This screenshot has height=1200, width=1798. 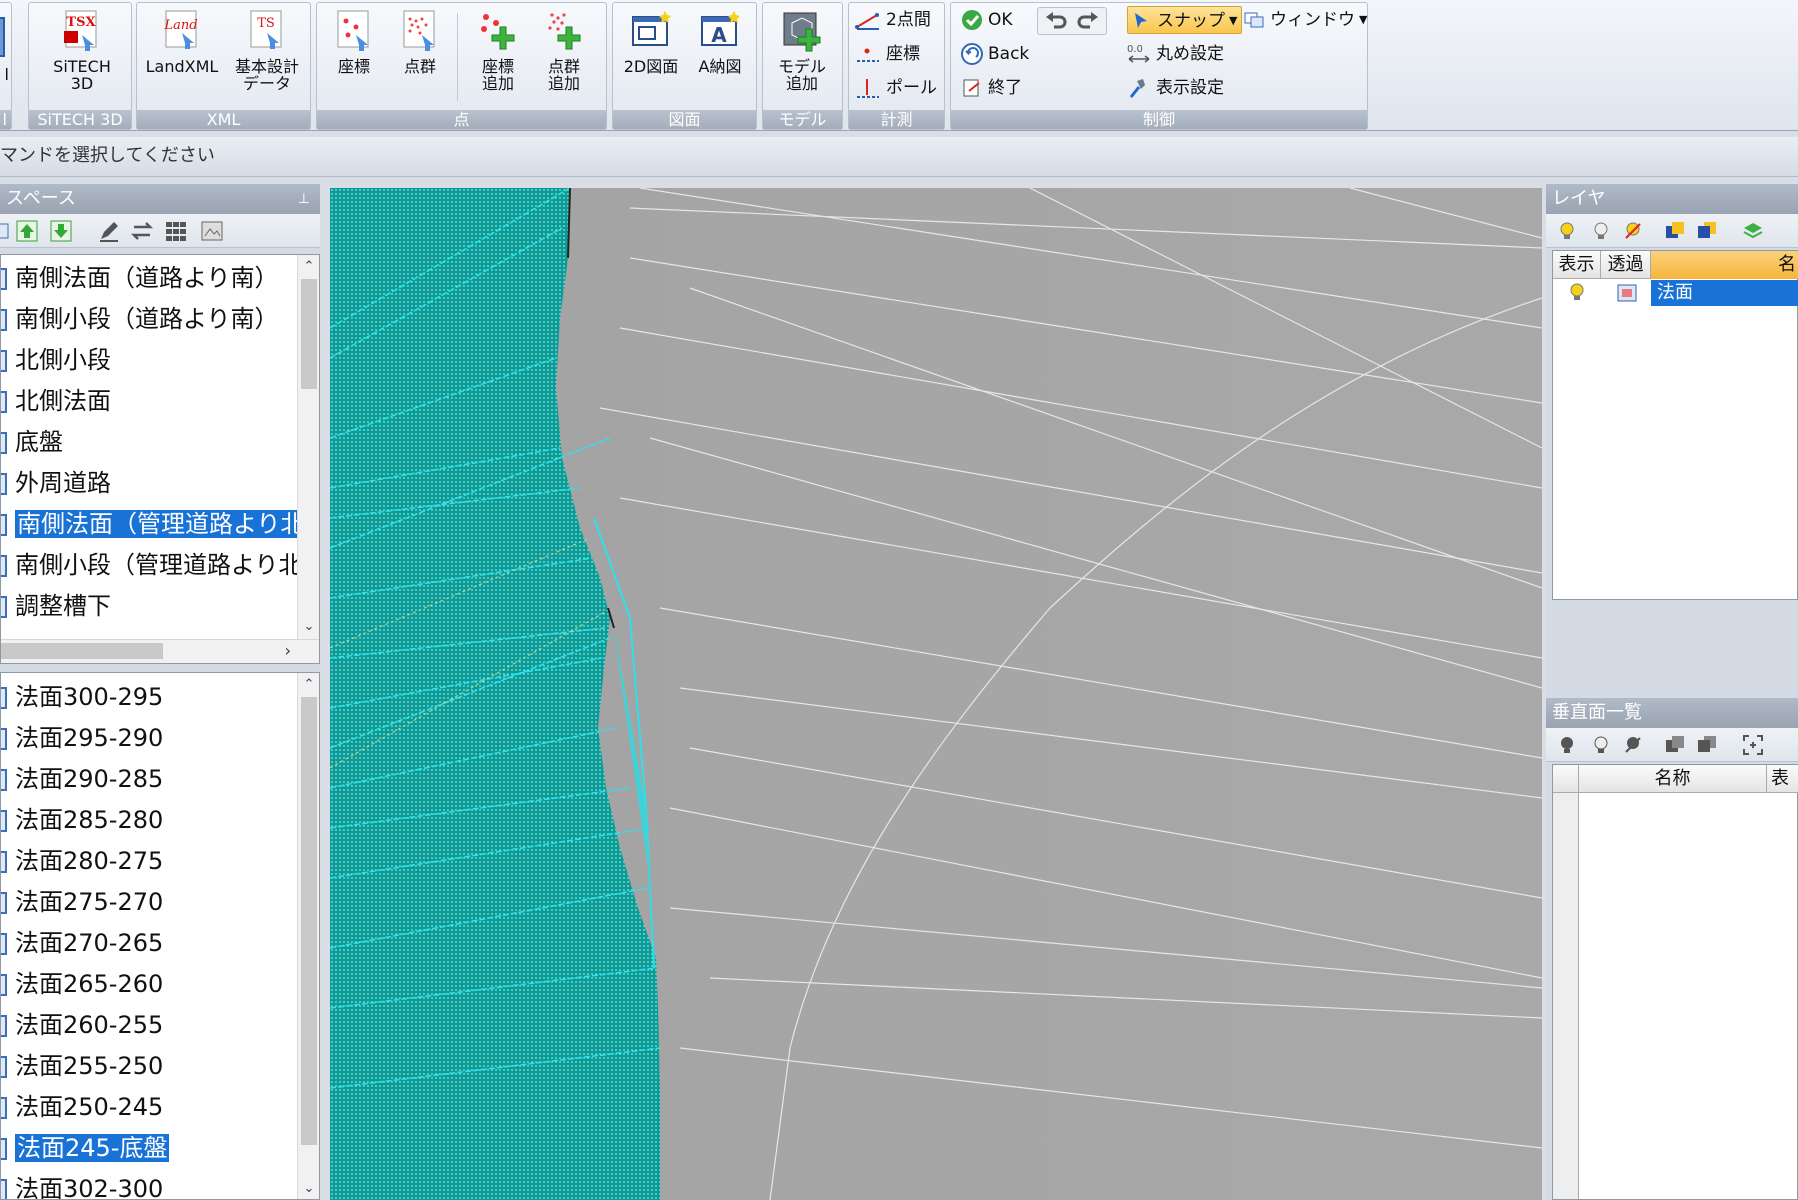 What do you see at coordinates (81, 22) in the screenshot?
I see `svg-text: TSX` at bounding box center [81, 22].